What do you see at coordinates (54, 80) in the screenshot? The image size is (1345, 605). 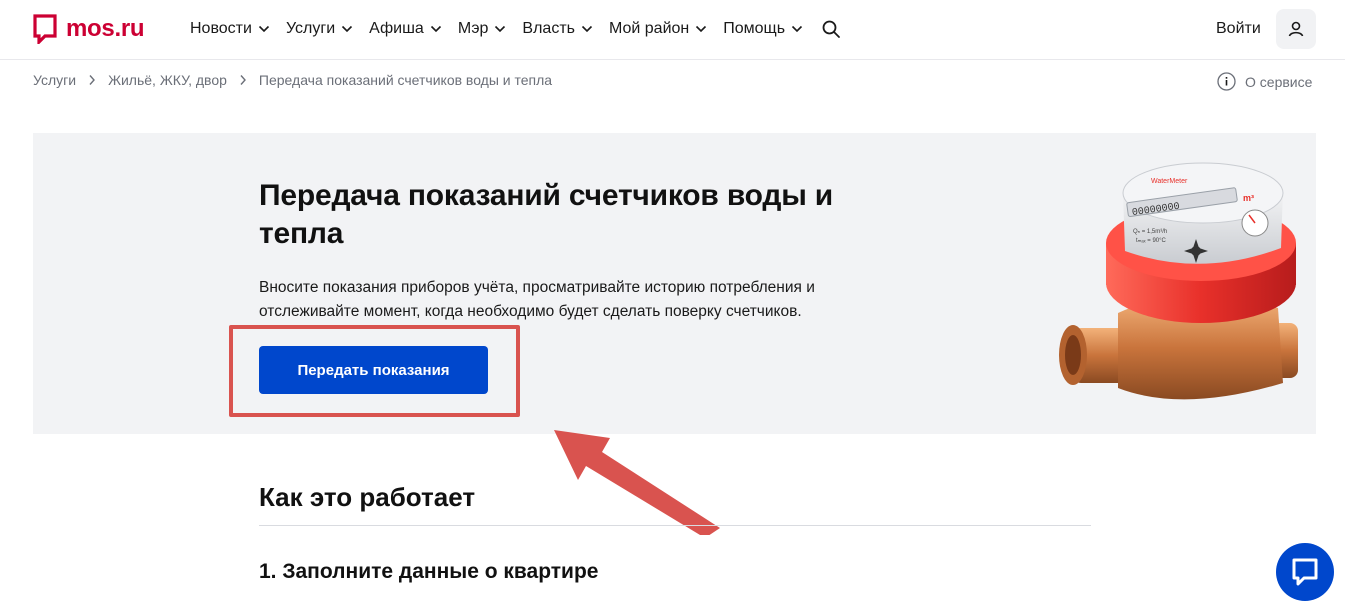 I see `breadcrumb-item-services: Услуги` at bounding box center [54, 80].